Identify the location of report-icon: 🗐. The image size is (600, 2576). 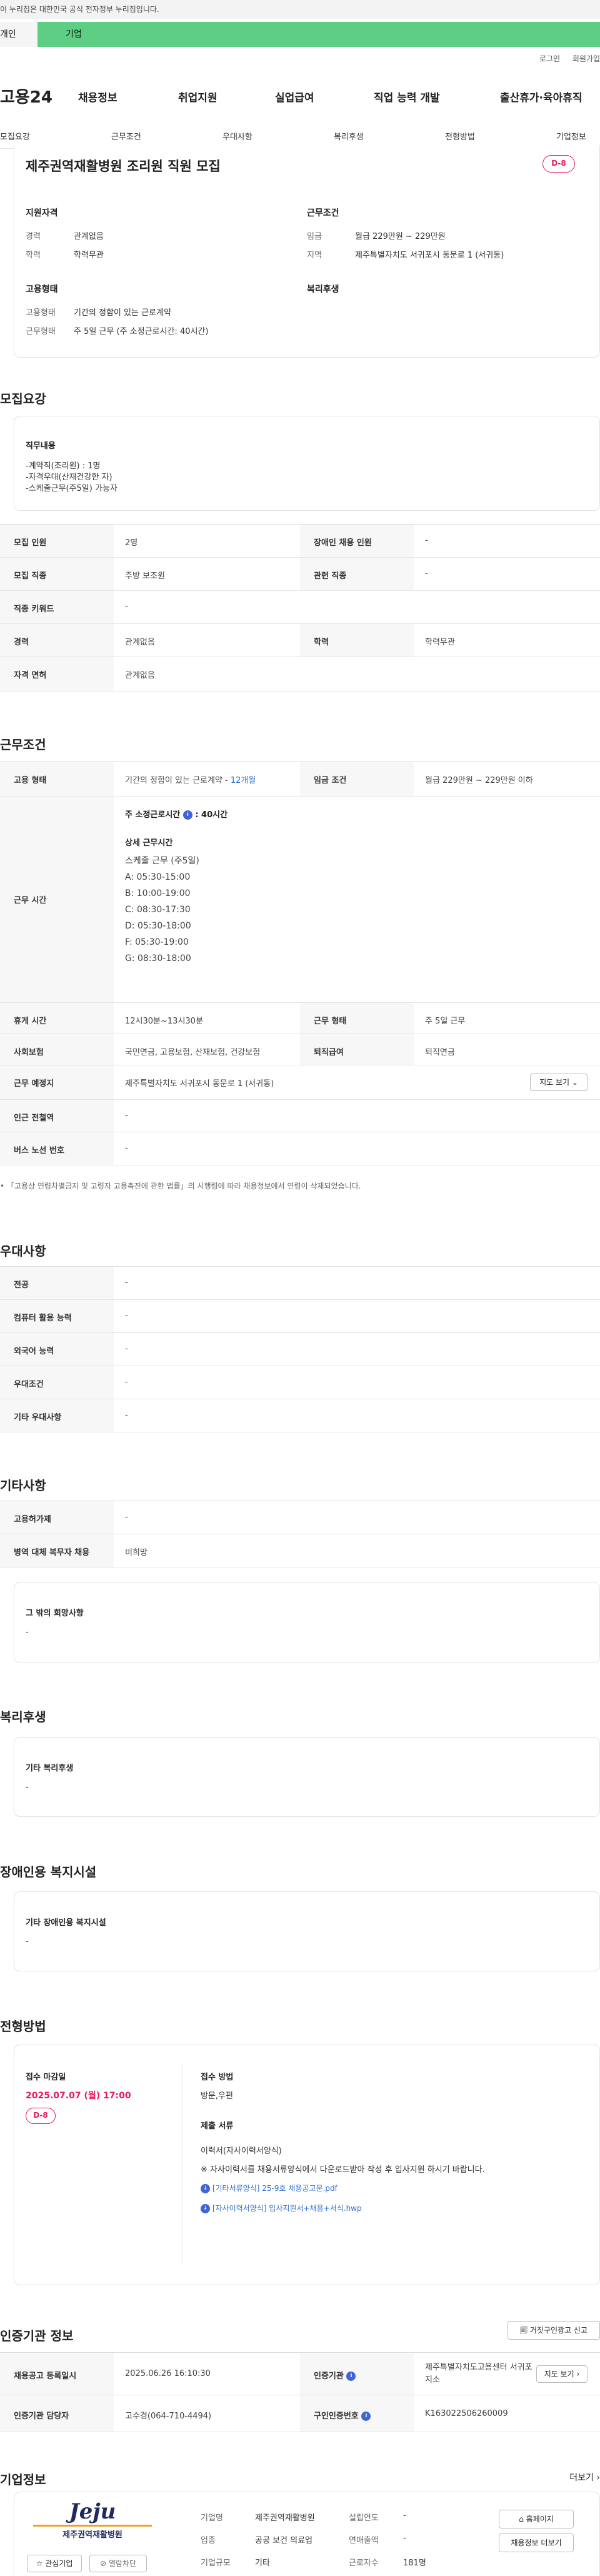
(524, 2330).